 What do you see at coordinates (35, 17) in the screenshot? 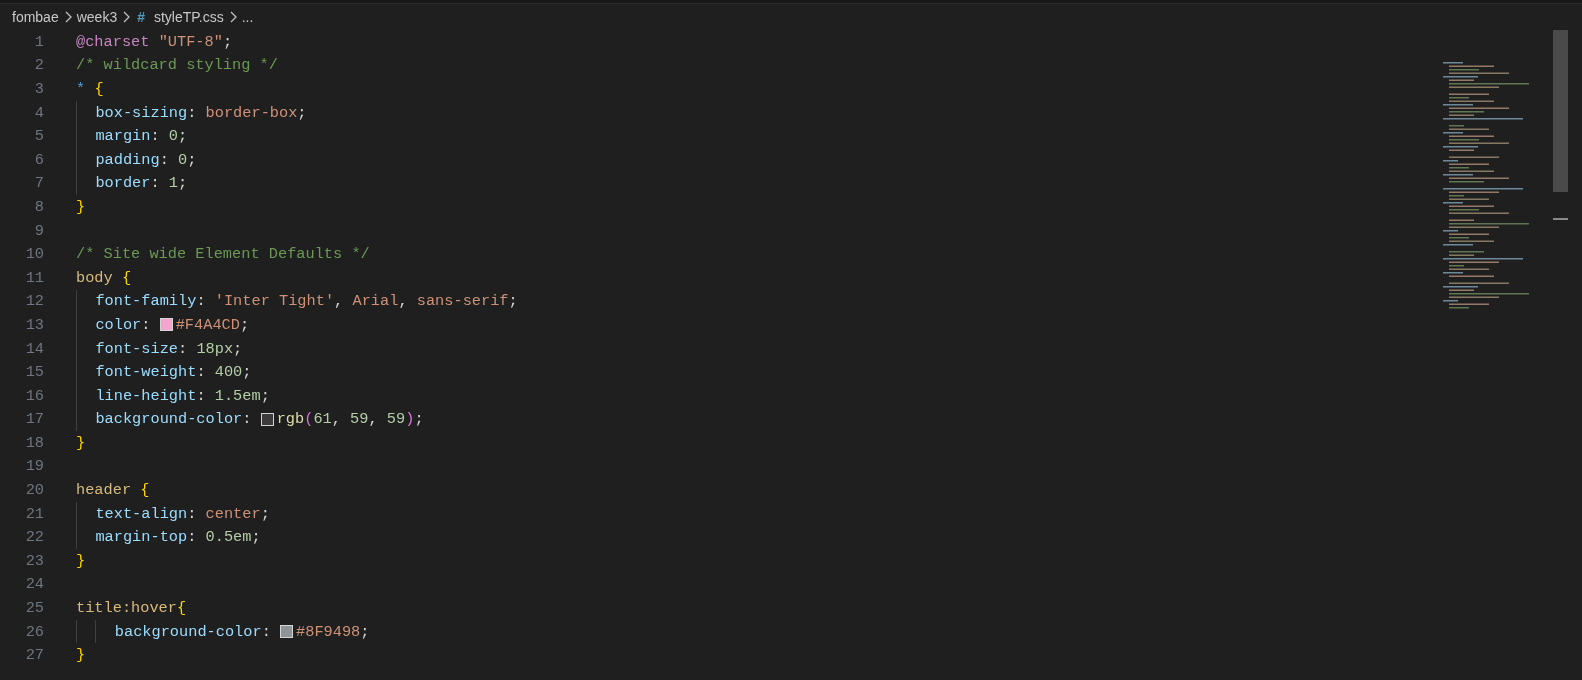
I see `breadcrumb-item: fombae` at bounding box center [35, 17].